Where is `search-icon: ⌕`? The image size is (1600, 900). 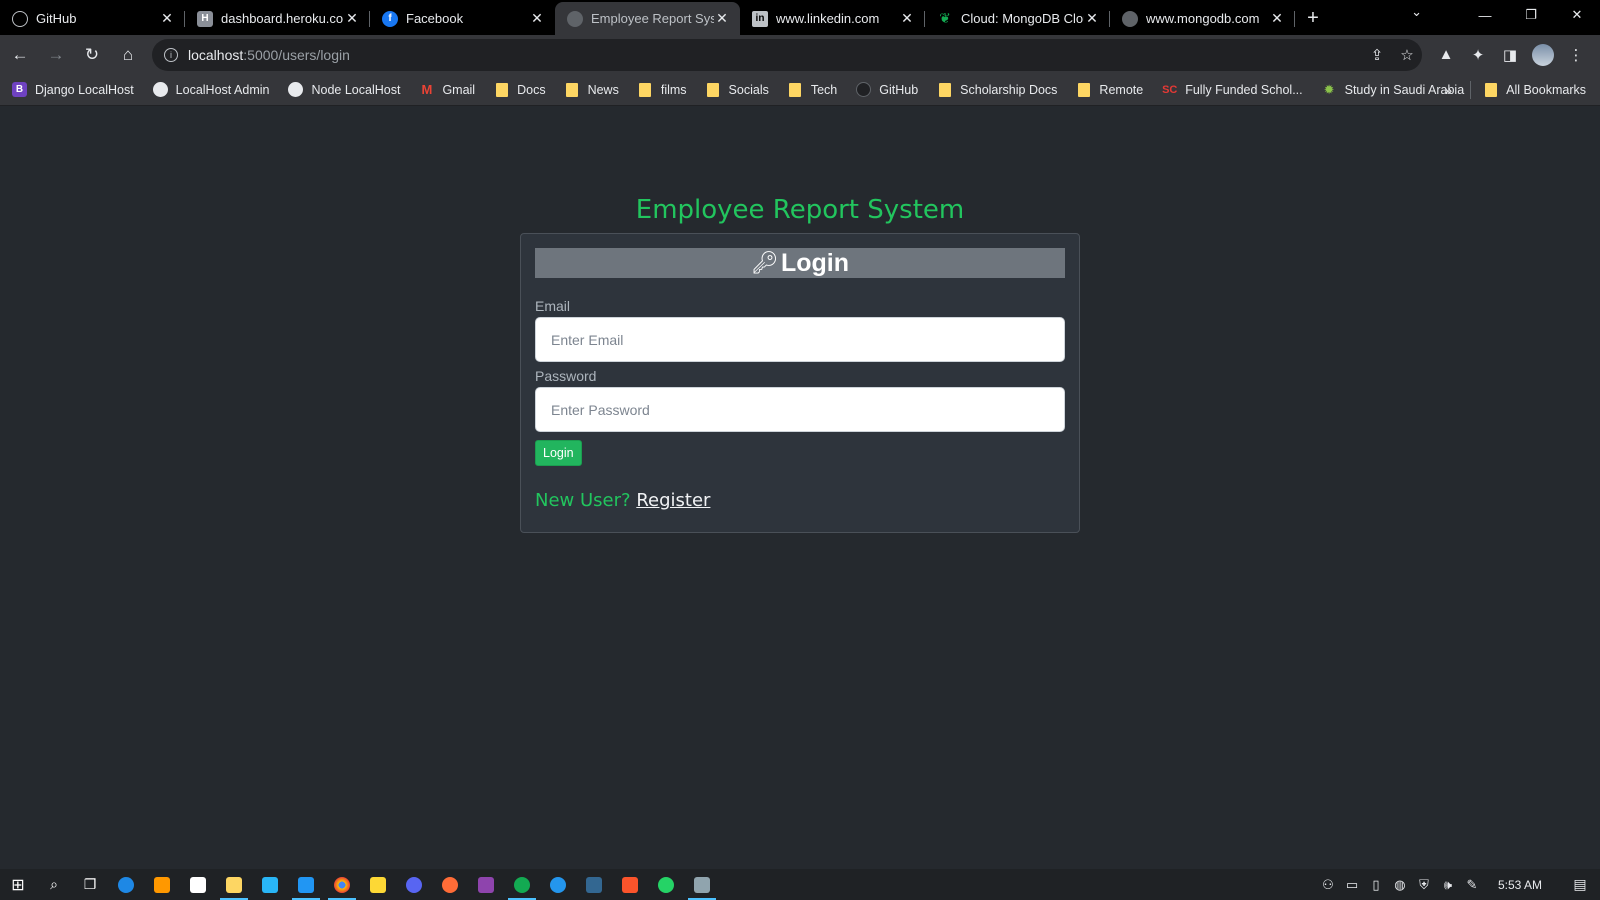
search-icon: ⌕ is located at coordinates (54, 884).